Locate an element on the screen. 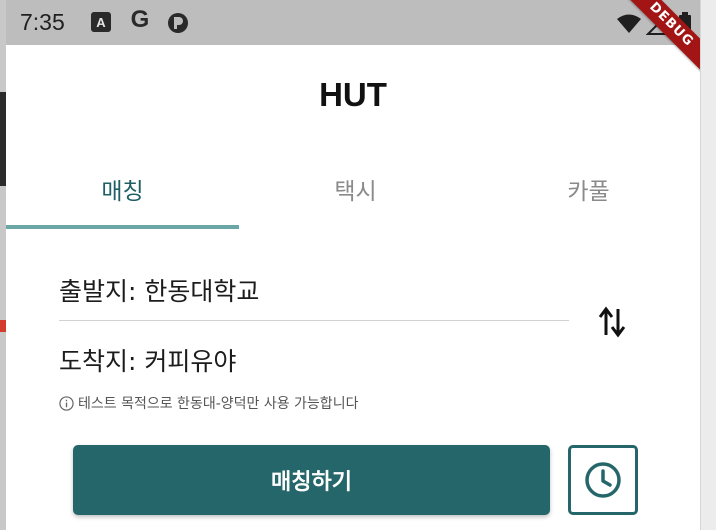 The image size is (716, 530). swap-vertical-icon is located at coordinates (612, 322).